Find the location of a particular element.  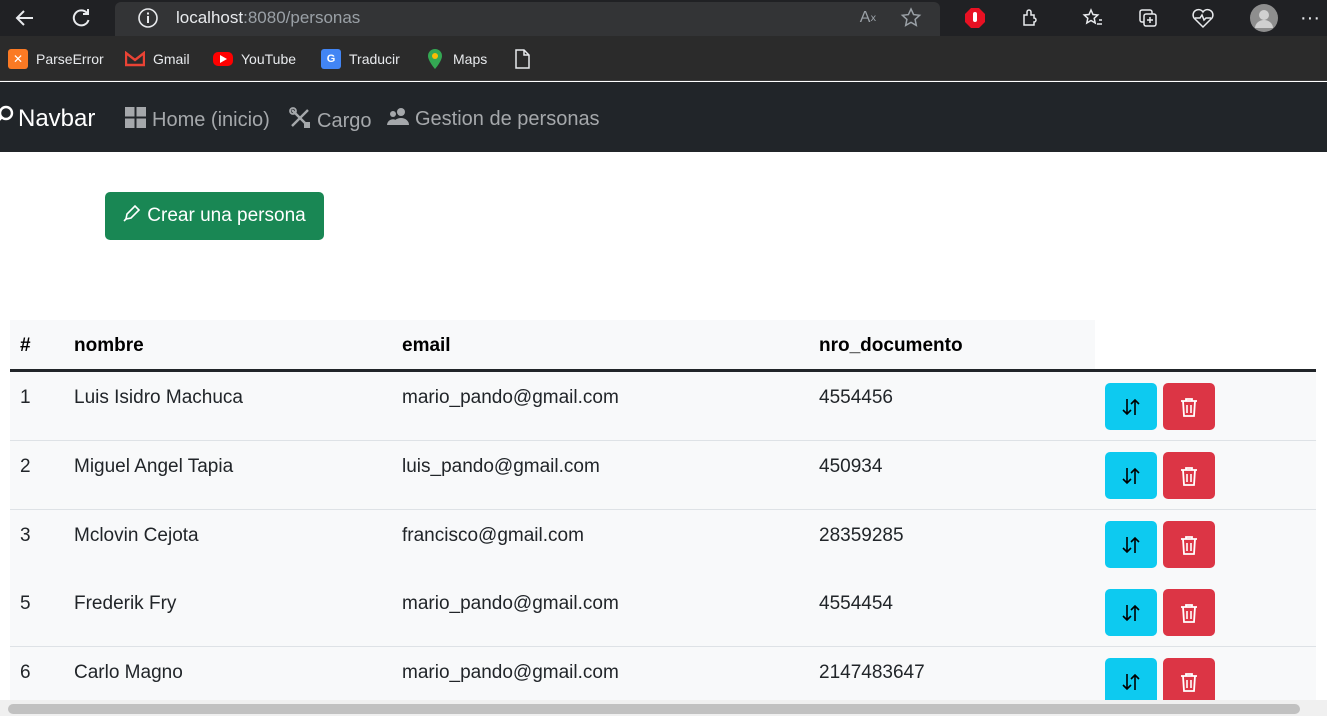

back-arrow-icon is located at coordinates (25, 18).